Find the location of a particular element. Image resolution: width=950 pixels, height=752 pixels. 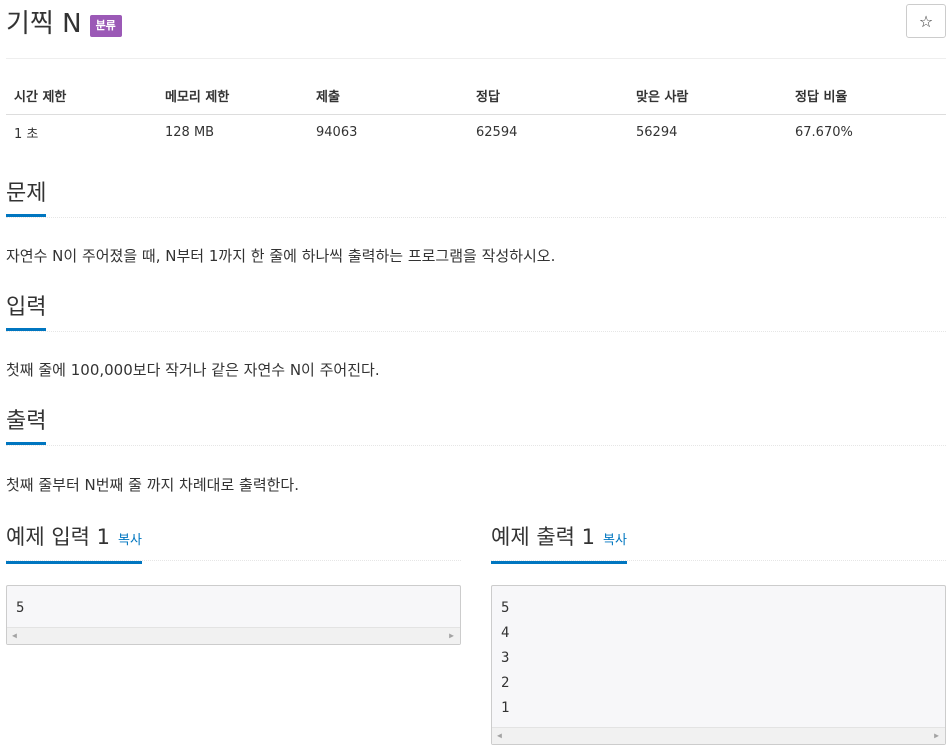

sample-input-line: 5 is located at coordinates (20, 608).